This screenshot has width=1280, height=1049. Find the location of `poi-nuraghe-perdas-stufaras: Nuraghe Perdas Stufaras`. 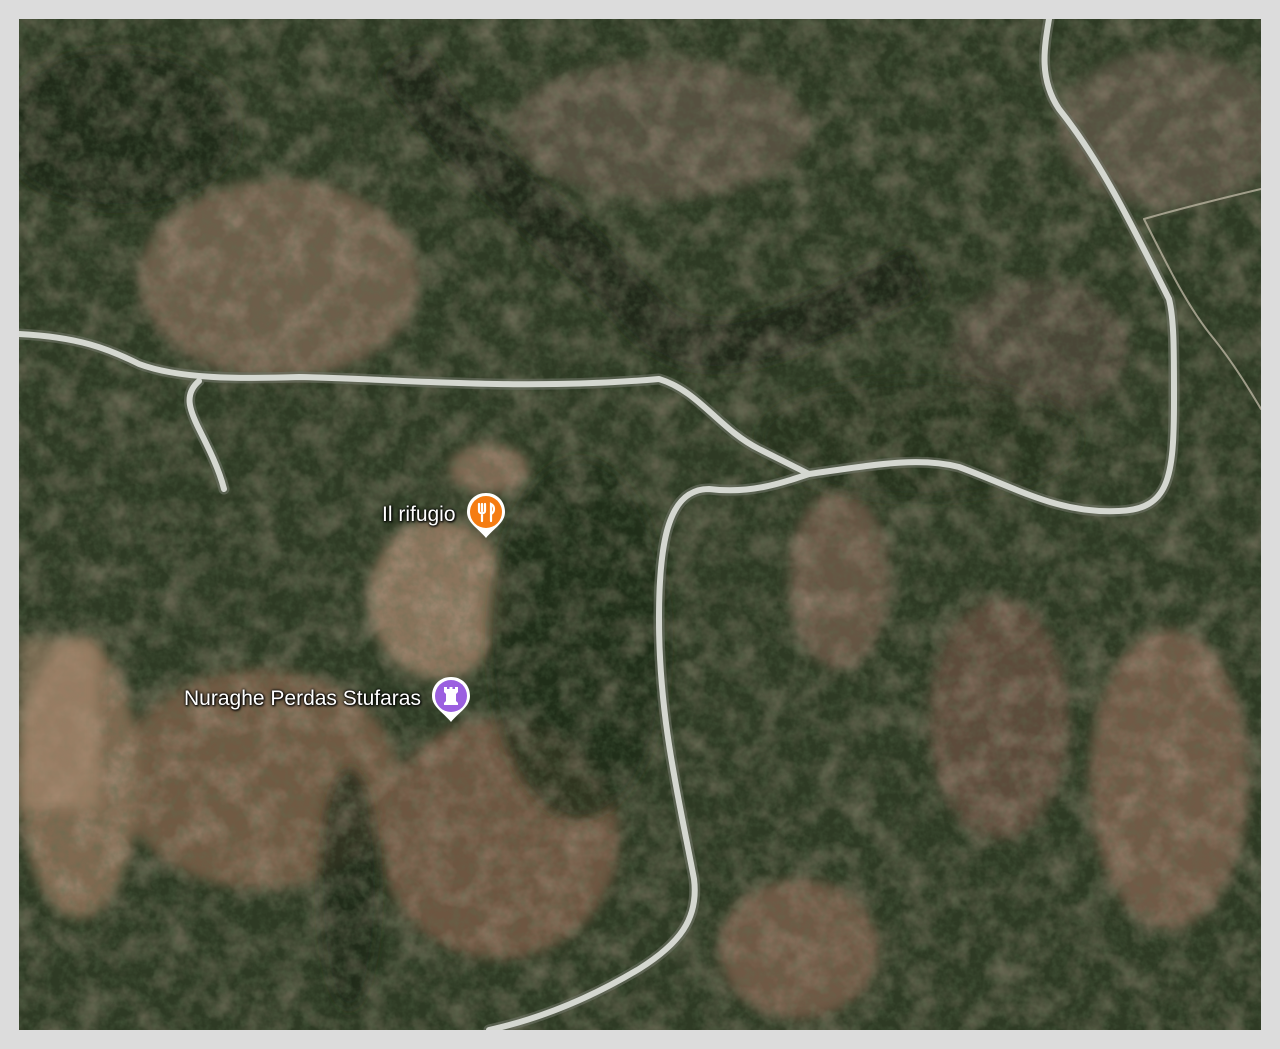

poi-nuraghe-perdas-stufaras: Nuraghe Perdas Stufaras is located at coordinates (328, 699).